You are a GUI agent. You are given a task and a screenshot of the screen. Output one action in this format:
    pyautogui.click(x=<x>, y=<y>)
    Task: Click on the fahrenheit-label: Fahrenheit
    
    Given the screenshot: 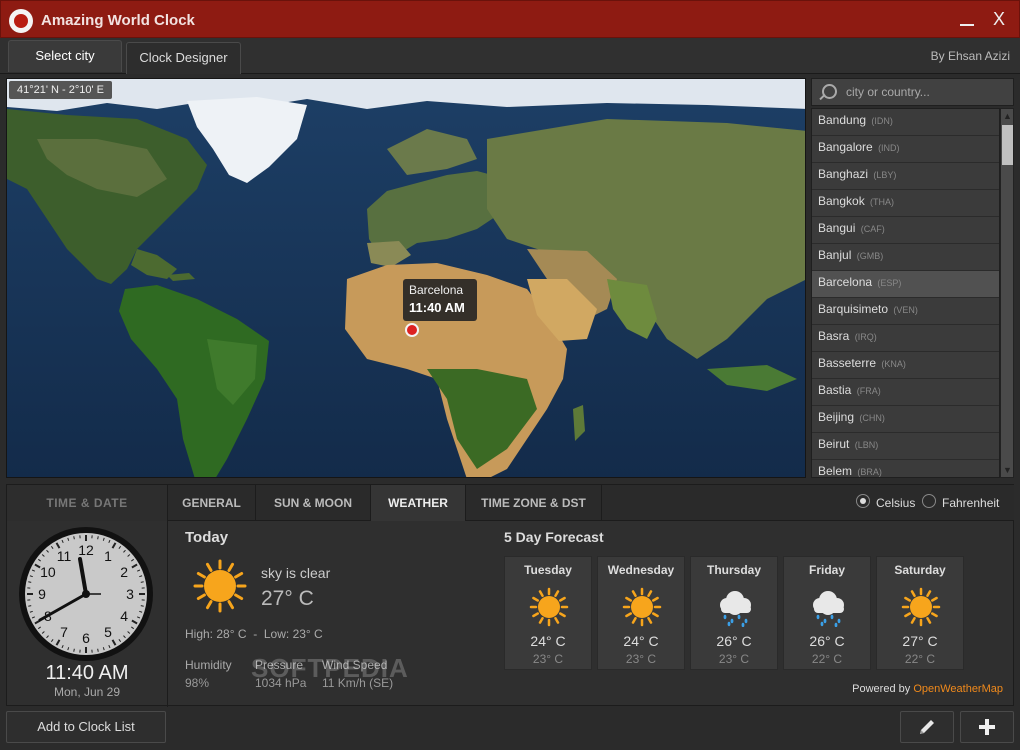 What is the action you would take?
    pyautogui.click(x=971, y=503)
    